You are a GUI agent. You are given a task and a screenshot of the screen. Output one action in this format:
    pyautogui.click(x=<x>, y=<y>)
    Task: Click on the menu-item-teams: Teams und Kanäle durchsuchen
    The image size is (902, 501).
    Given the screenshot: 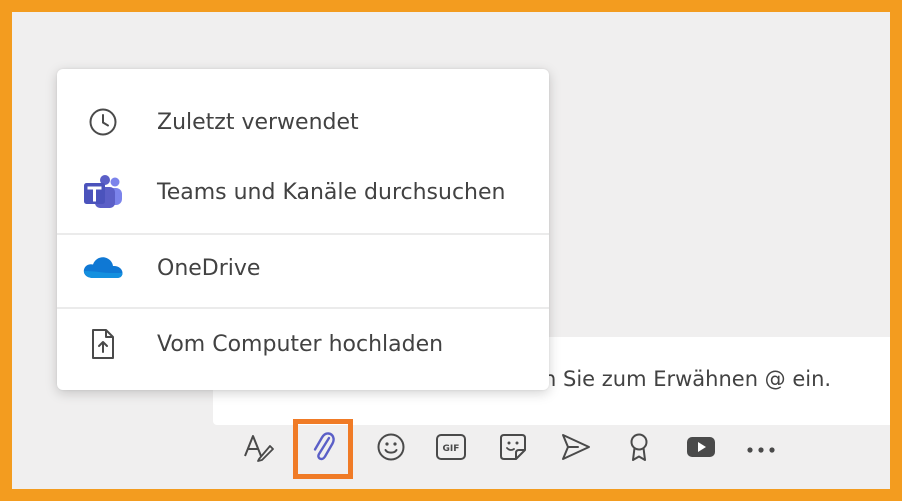 What is the action you would take?
    pyautogui.click(x=303, y=192)
    